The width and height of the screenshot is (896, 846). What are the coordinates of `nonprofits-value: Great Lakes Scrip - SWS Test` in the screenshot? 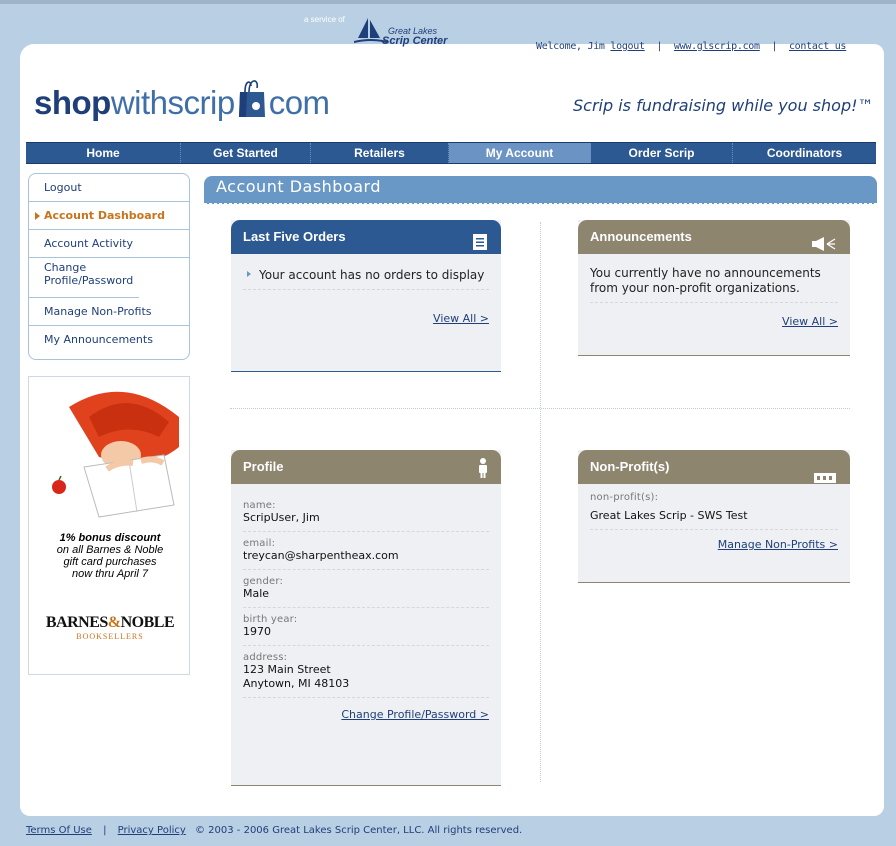 It's located at (669, 515).